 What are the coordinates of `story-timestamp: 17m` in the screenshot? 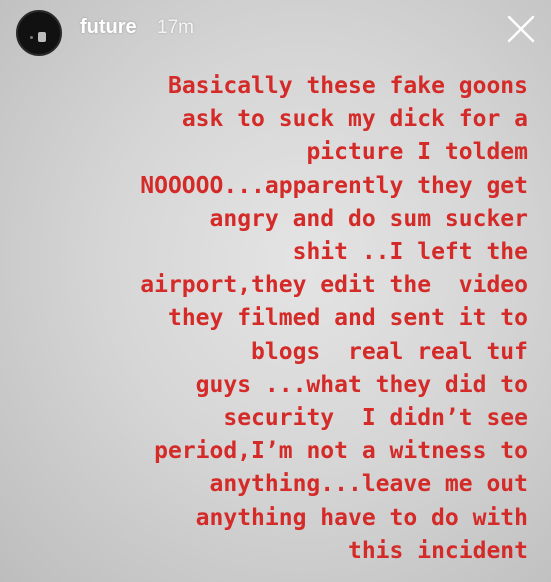 It's located at (175, 27).